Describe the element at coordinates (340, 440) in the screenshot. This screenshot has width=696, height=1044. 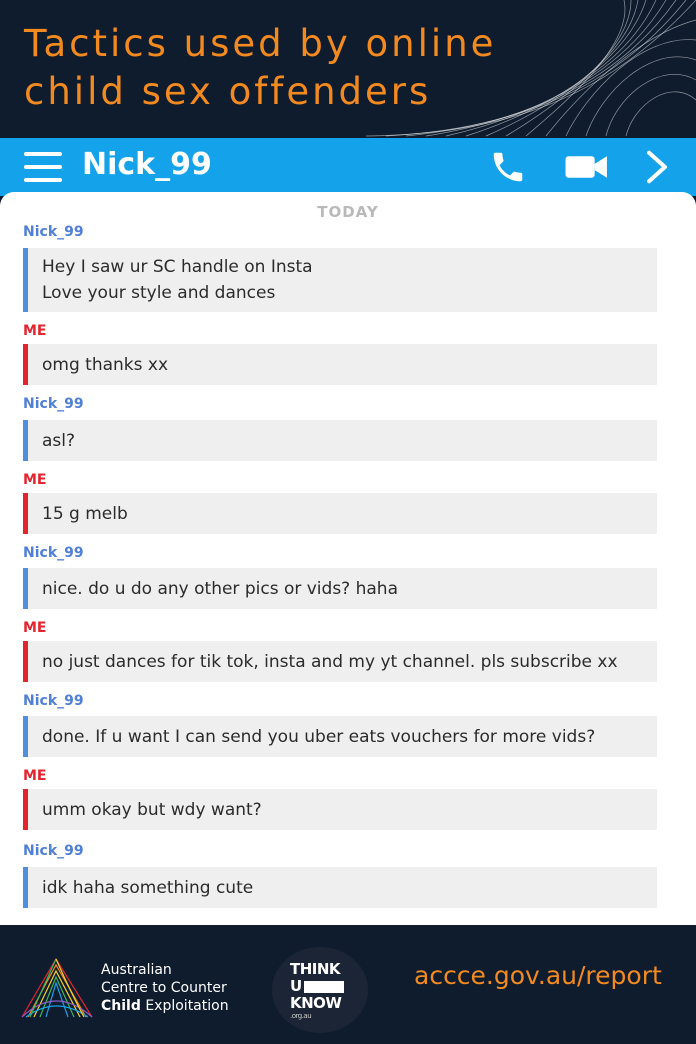
I see `message-bubble: asl?` at that location.